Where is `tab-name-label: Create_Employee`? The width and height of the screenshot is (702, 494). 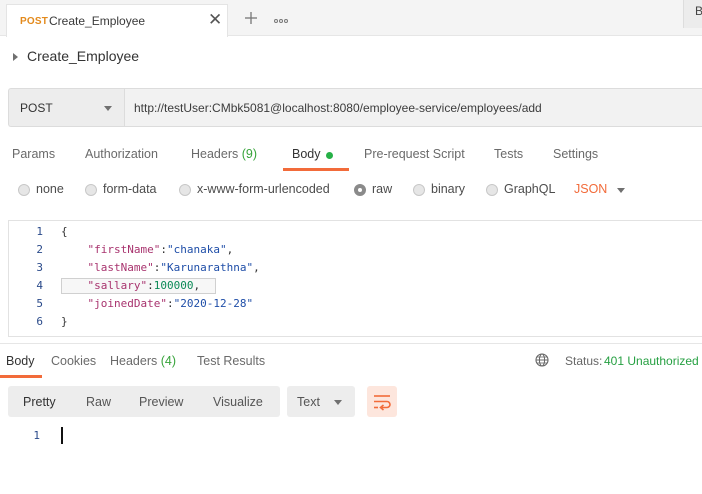 tab-name-label: Create_Employee is located at coordinates (97, 21).